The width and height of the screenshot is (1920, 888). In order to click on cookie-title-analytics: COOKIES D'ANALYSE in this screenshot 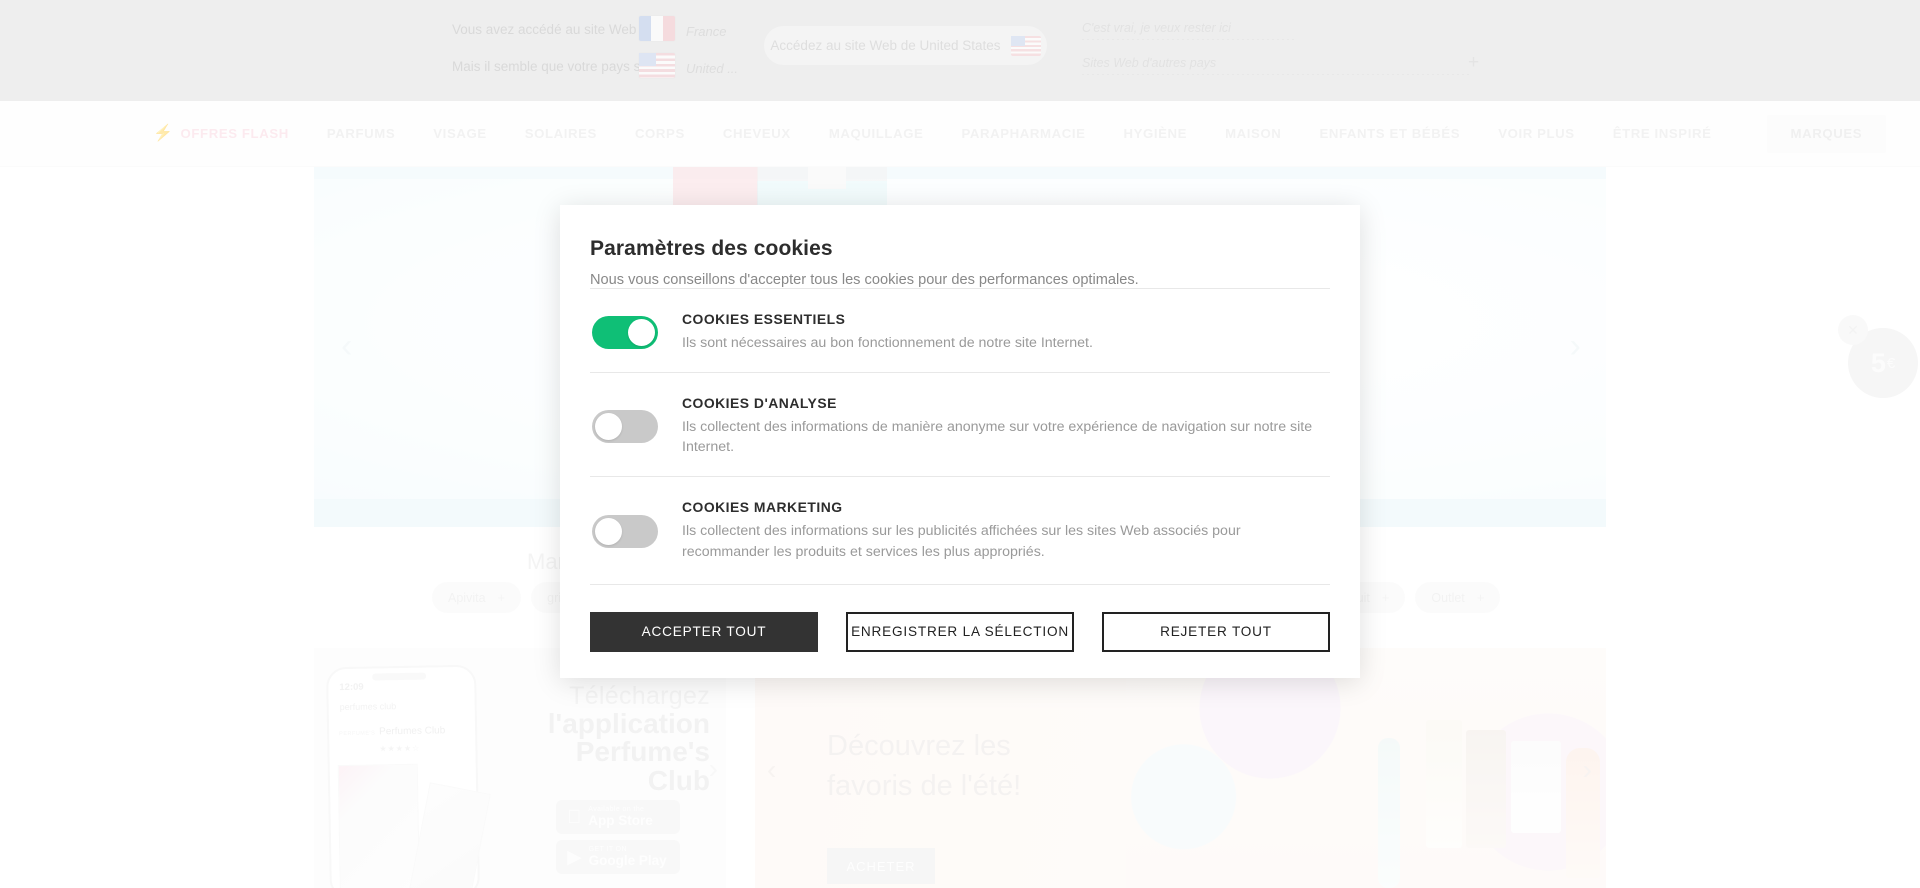, I will do `click(759, 403)`.